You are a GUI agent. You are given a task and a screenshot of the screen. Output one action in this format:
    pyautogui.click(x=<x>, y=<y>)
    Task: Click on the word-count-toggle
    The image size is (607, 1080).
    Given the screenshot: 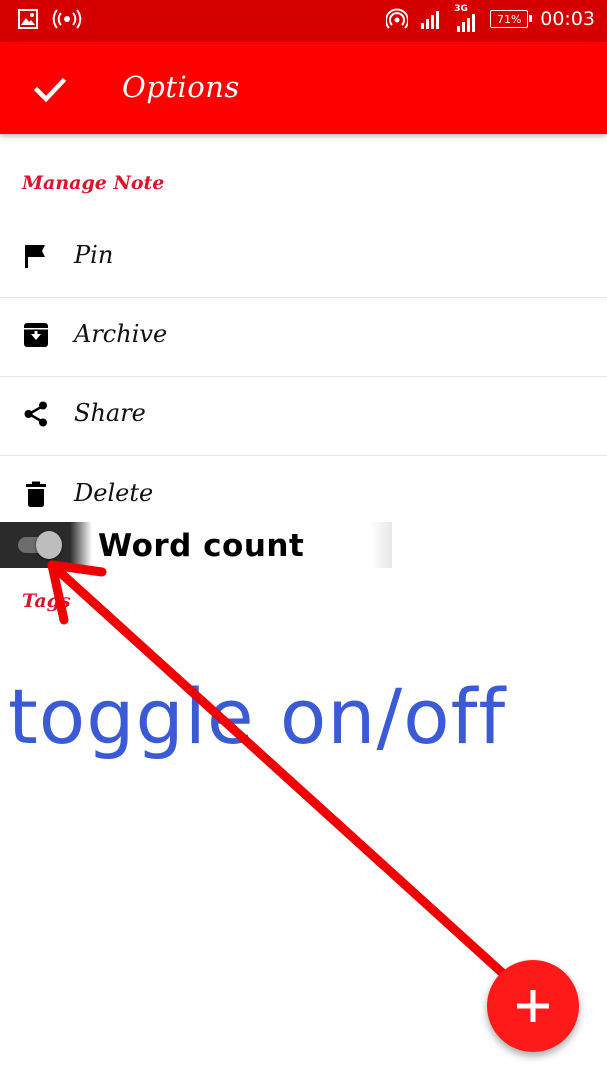 What is the action you would take?
    pyautogui.click(x=41, y=545)
    